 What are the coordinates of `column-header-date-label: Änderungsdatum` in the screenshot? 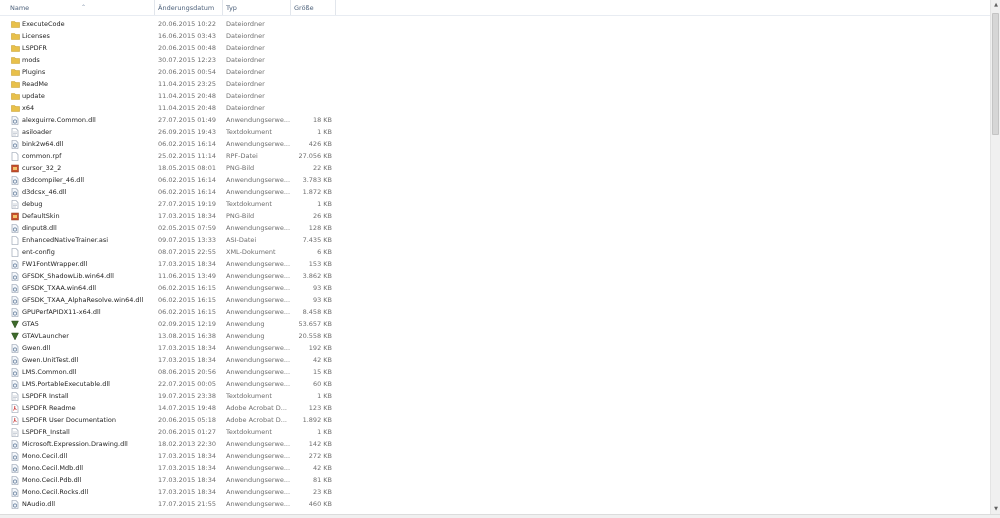 It's located at (186, 8).